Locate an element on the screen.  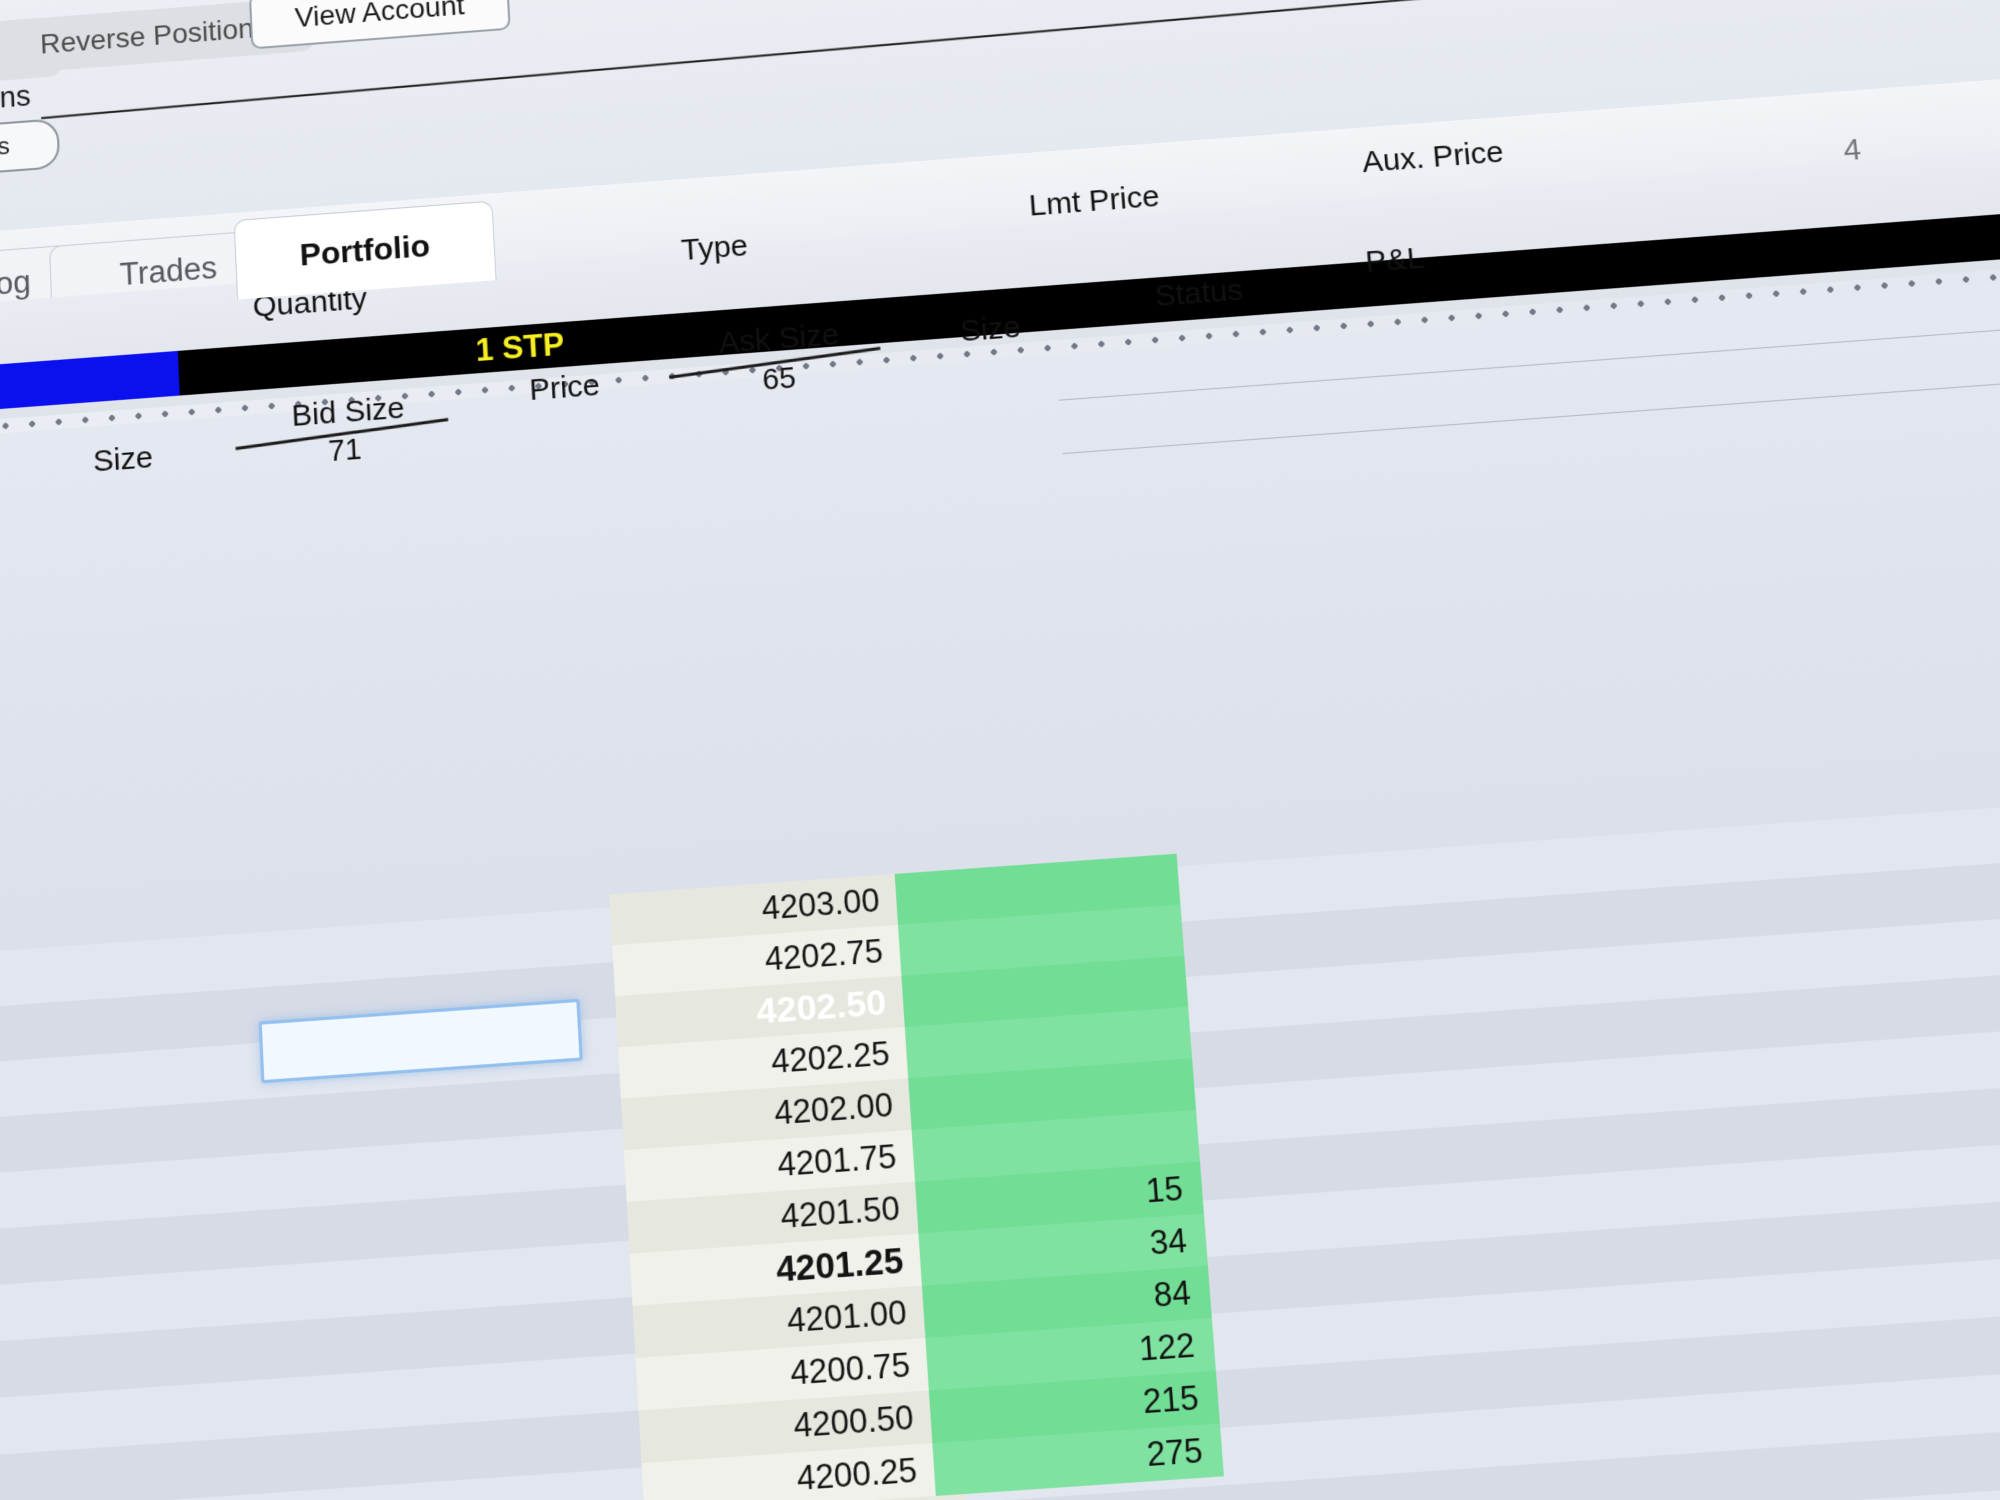
view-account-button: View Account is located at coordinates (379, 25).